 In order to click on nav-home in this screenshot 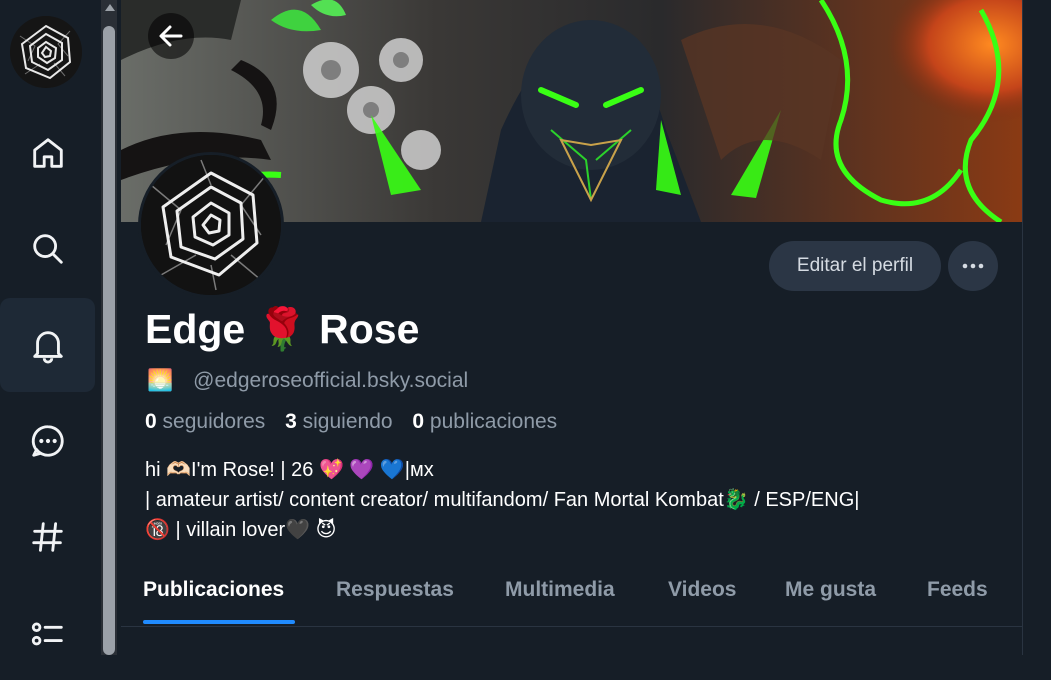, I will do `click(47, 153)`.